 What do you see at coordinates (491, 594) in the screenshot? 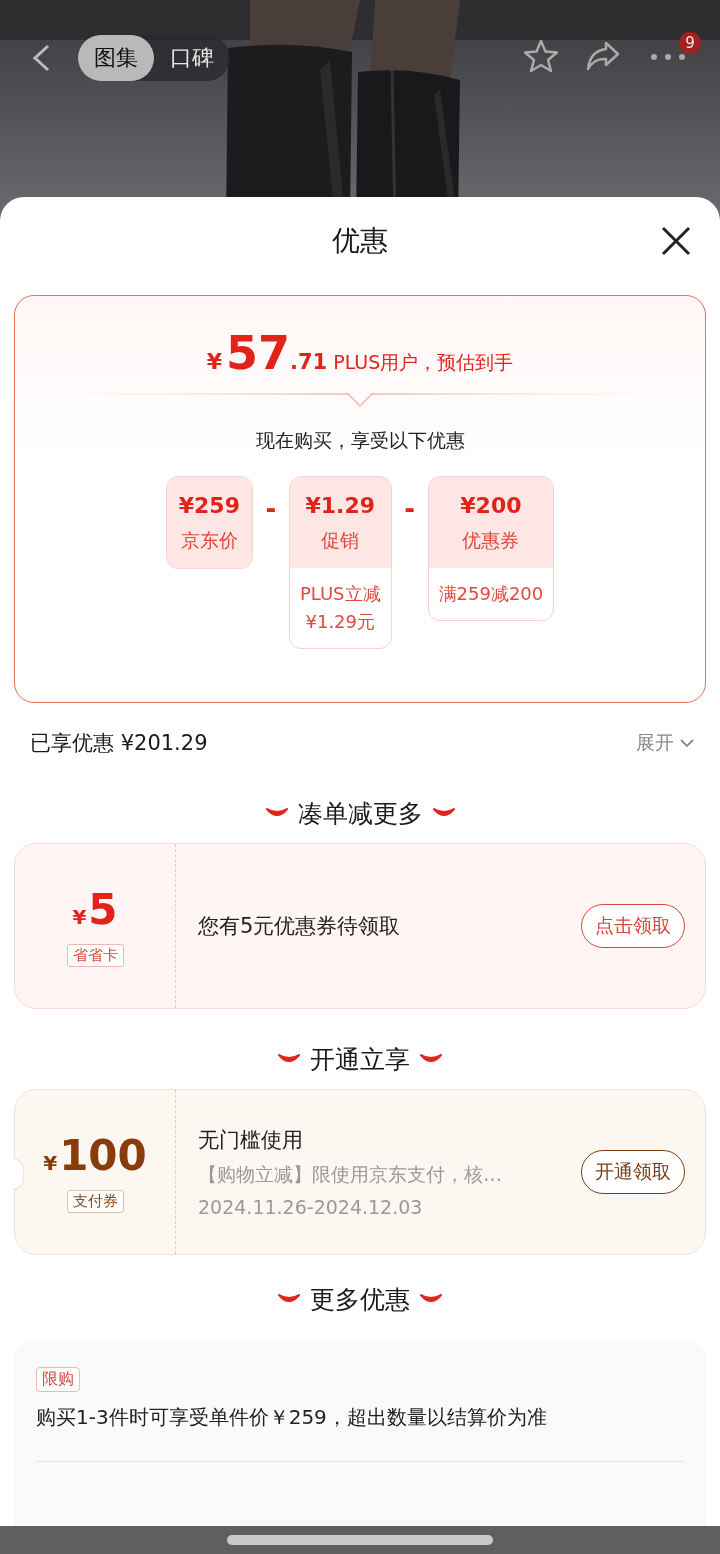
I see `component-detail: 满259减200` at bounding box center [491, 594].